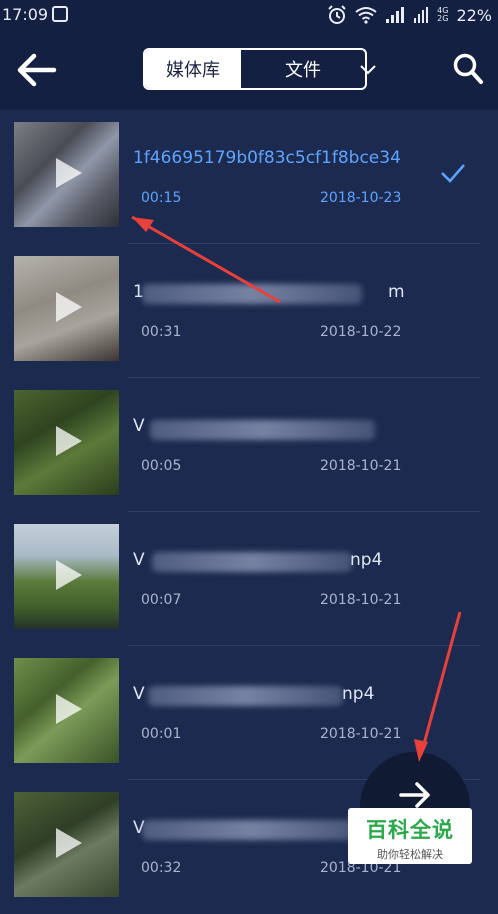  Describe the element at coordinates (409, 15) in the screenshot. I see `status-icons: 4G 2G 22%` at that location.